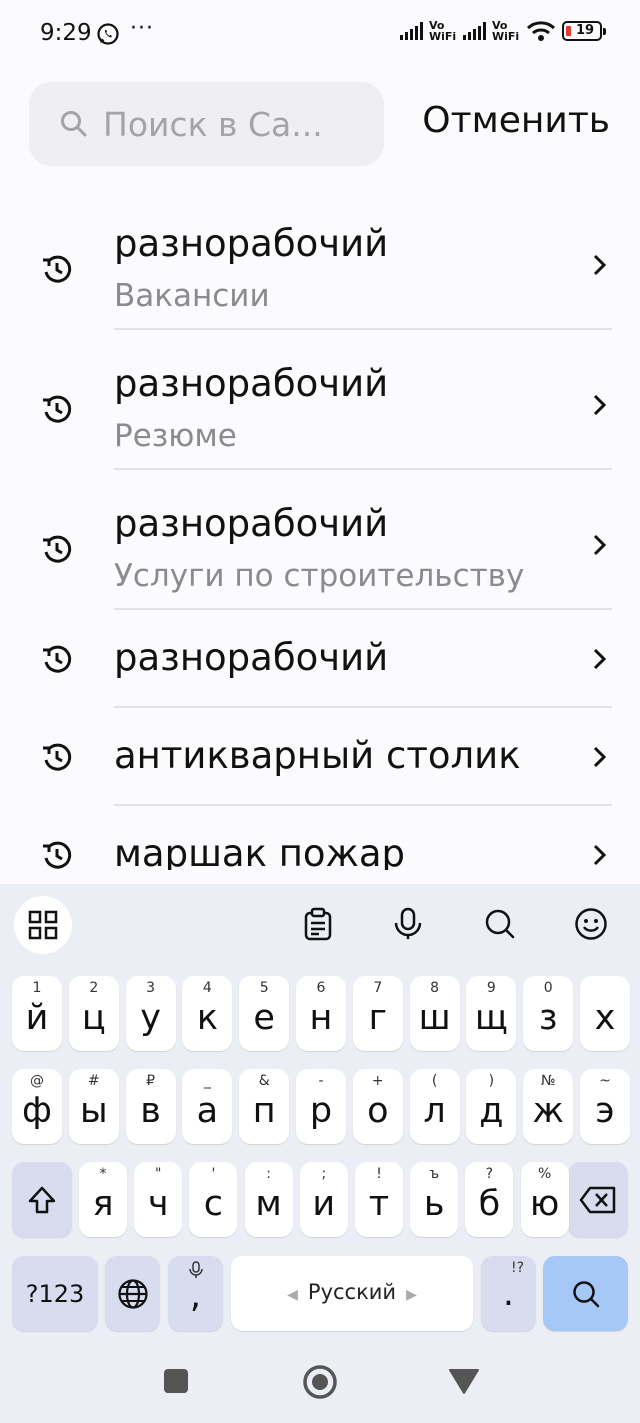 This screenshot has height=1423, width=640. What do you see at coordinates (264, 1018) in the screenshot?
I see `key-char: е` at bounding box center [264, 1018].